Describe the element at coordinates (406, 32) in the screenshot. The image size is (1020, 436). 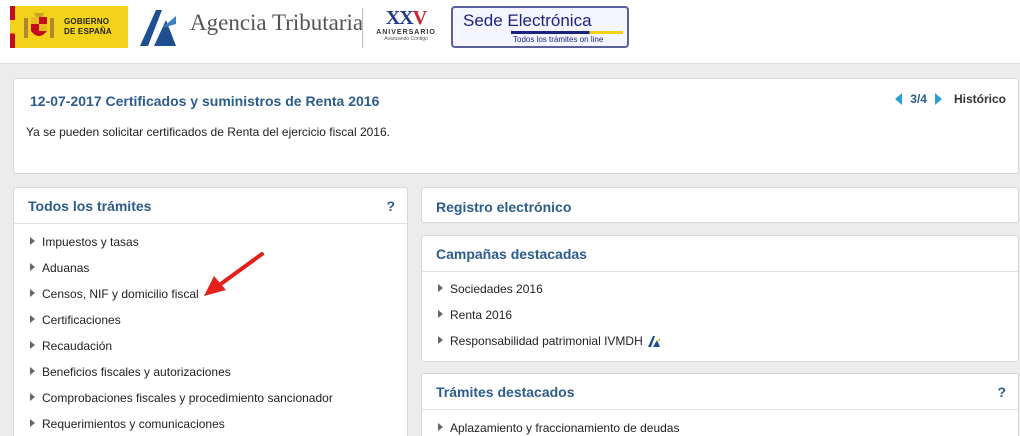
I see `anniversary-label: ANIVERSARIO` at that location.